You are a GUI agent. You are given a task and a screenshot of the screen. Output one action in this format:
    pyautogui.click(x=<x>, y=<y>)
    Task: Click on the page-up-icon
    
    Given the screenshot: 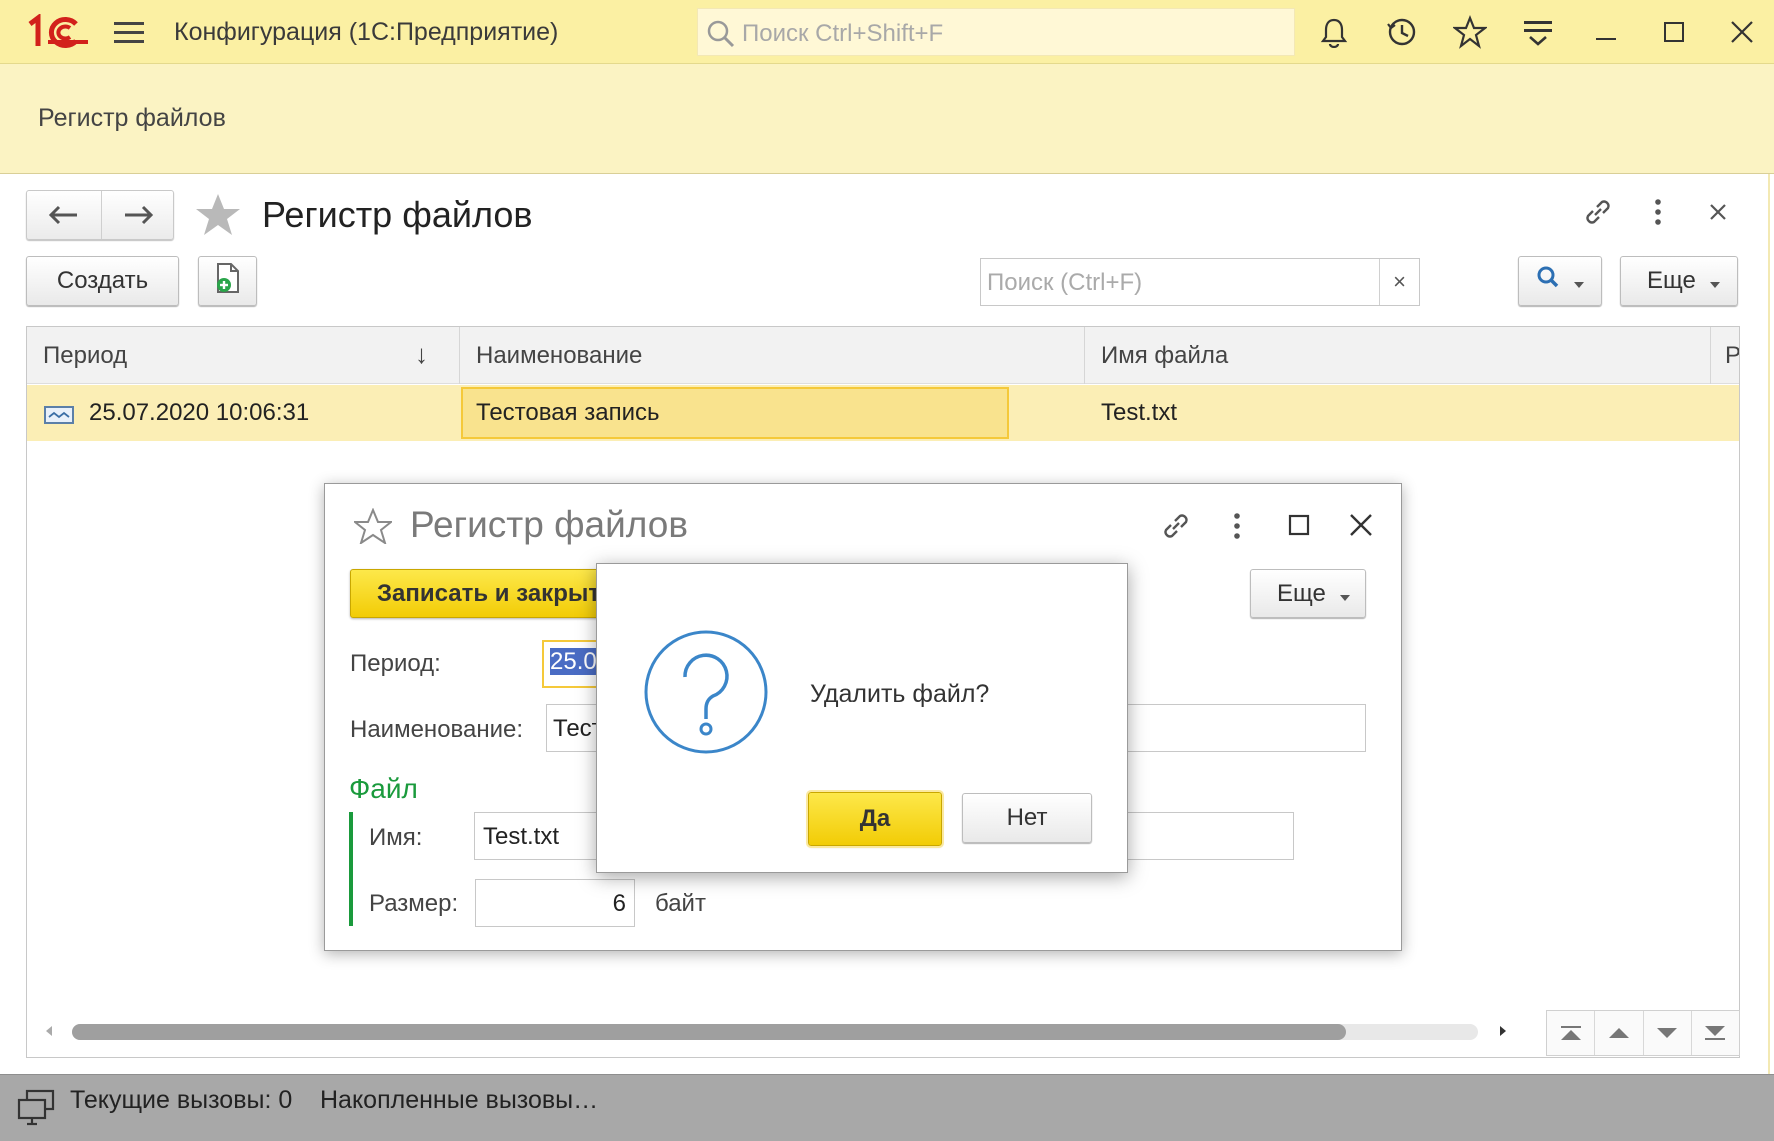 What is the action you would take?
    pyautogui.click(x=1619, y=1033)
    